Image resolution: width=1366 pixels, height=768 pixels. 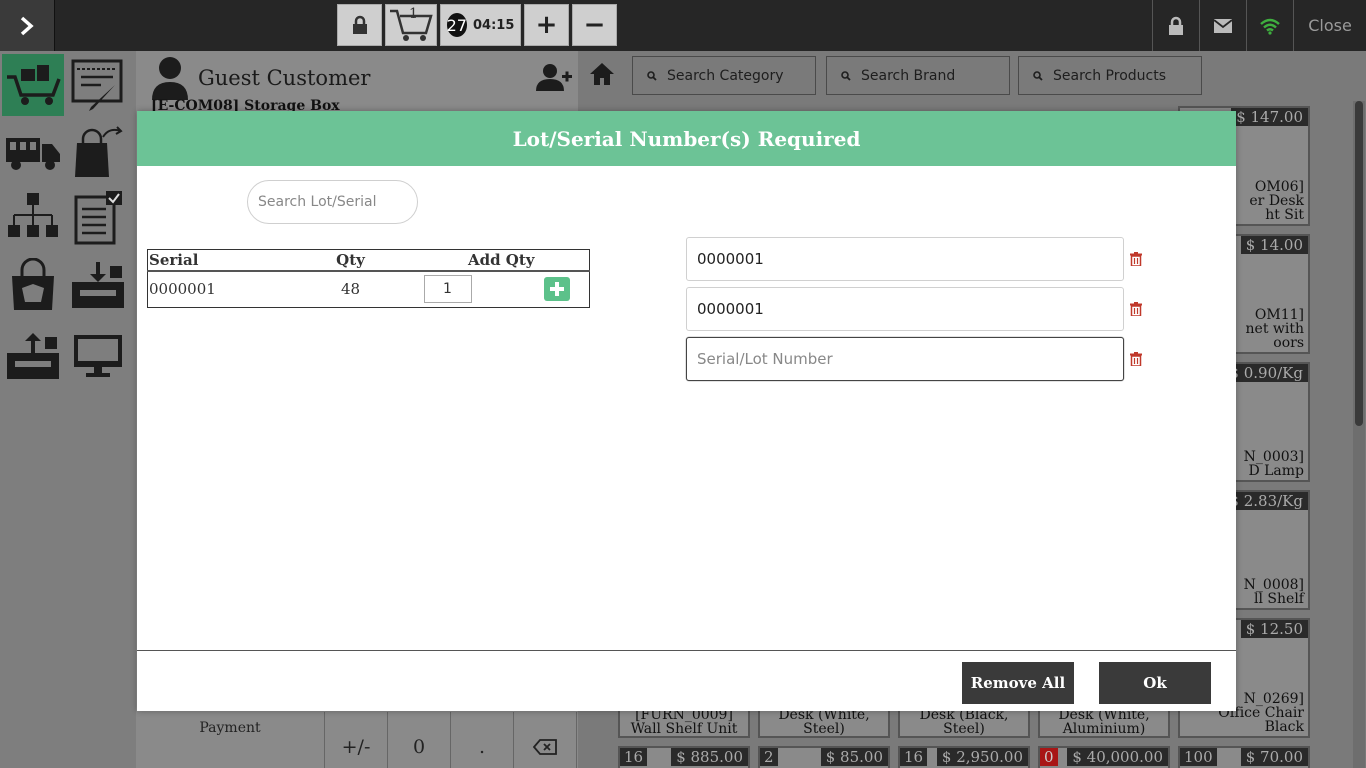 What do you see at coordinates (1104, 729) in the screenshot?
I see `product-name-line: Aluminium)` at bounding box center [1104, 729].